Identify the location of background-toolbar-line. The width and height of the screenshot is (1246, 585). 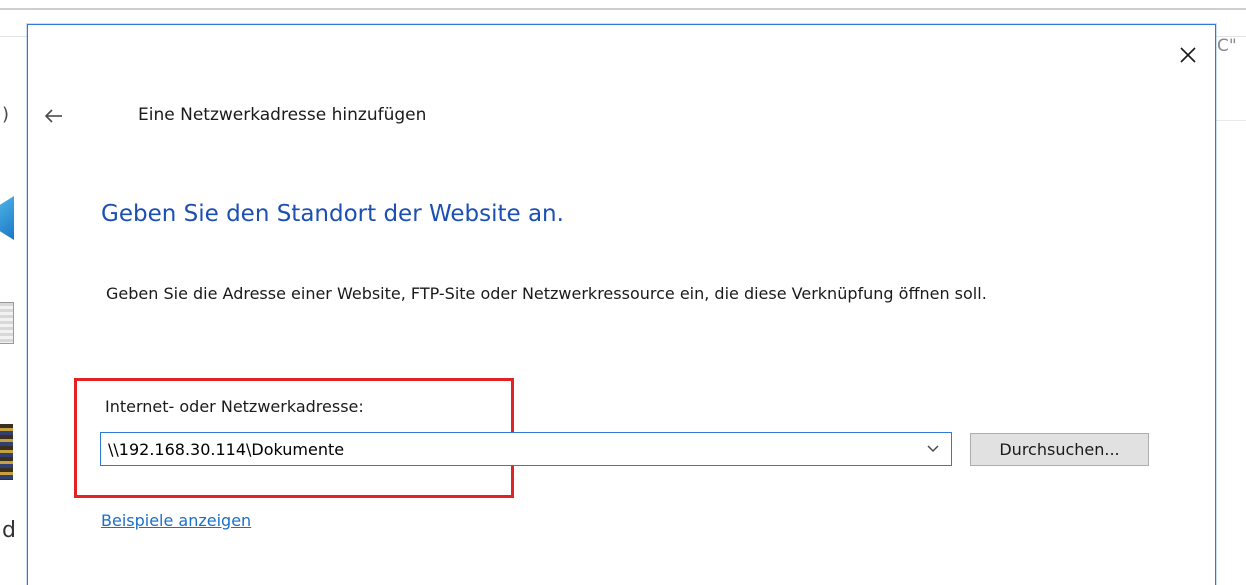
(623, 9).